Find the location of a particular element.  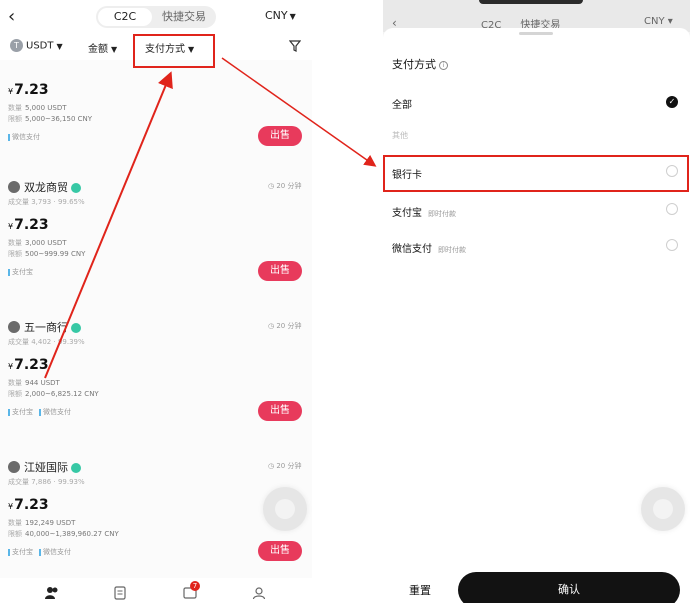

ad-limit: 限额 500~999.99 CNY is located at coordinates (46, 254).